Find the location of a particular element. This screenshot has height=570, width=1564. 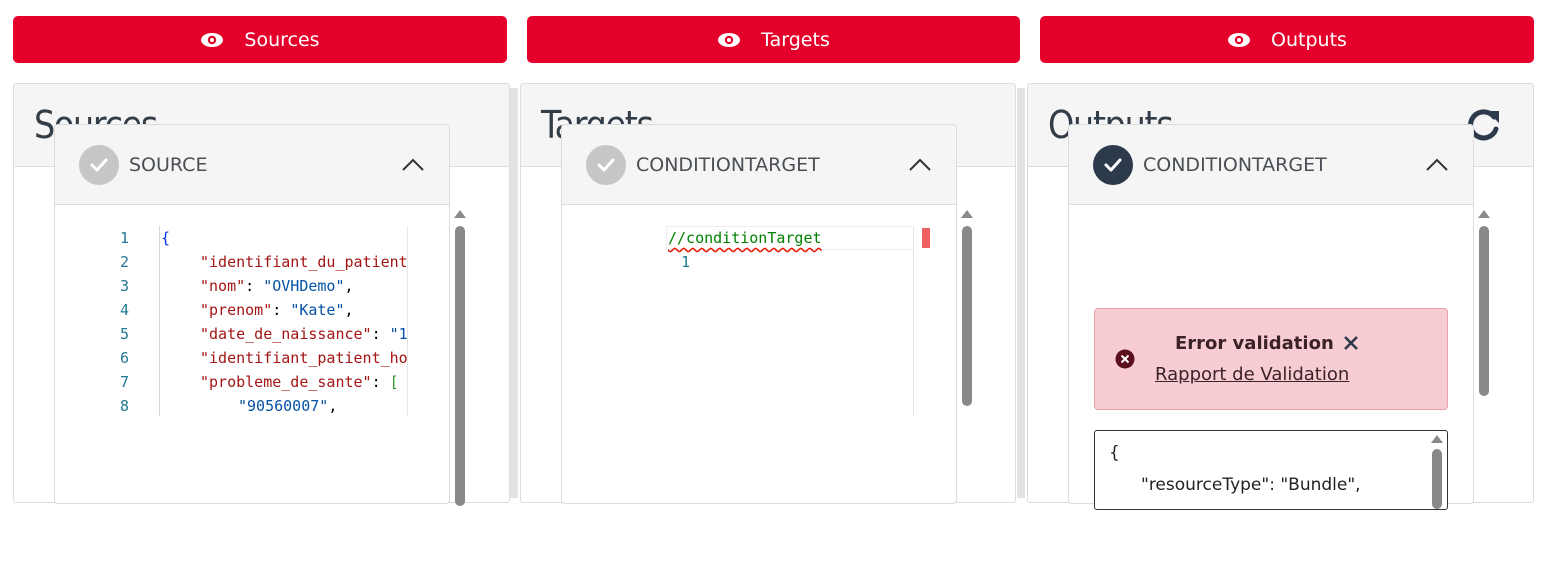

toggle-targets-button: Targets is located at coordinates (773, 39).